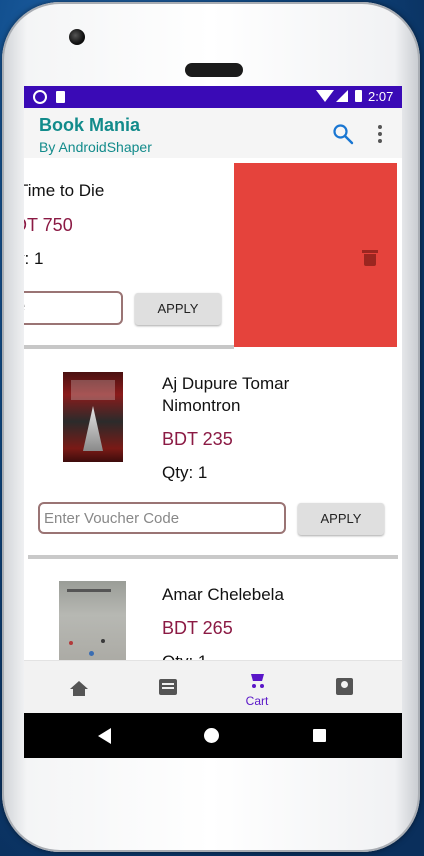 The image size is (424, 856). I want to click on status-time: 2:07, so click(381, 96).